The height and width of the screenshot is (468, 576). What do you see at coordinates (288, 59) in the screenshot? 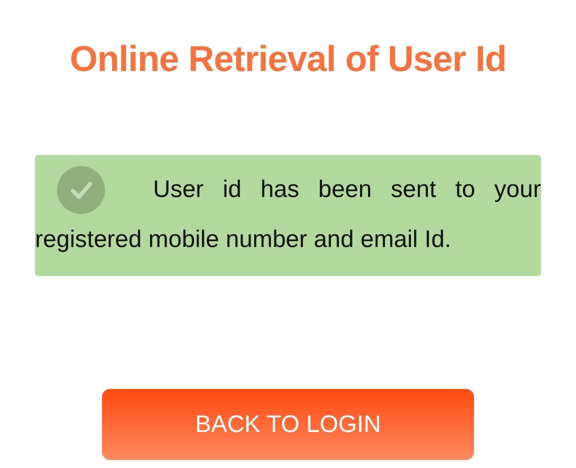
I see `page-title: Online Retrieval of User Id` at bounding box center [288, 59].